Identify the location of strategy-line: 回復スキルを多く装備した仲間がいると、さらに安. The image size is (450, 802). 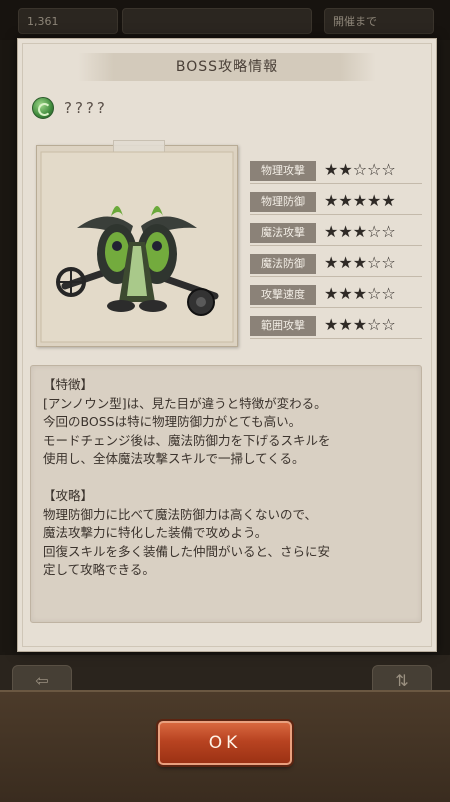
(187, 551).